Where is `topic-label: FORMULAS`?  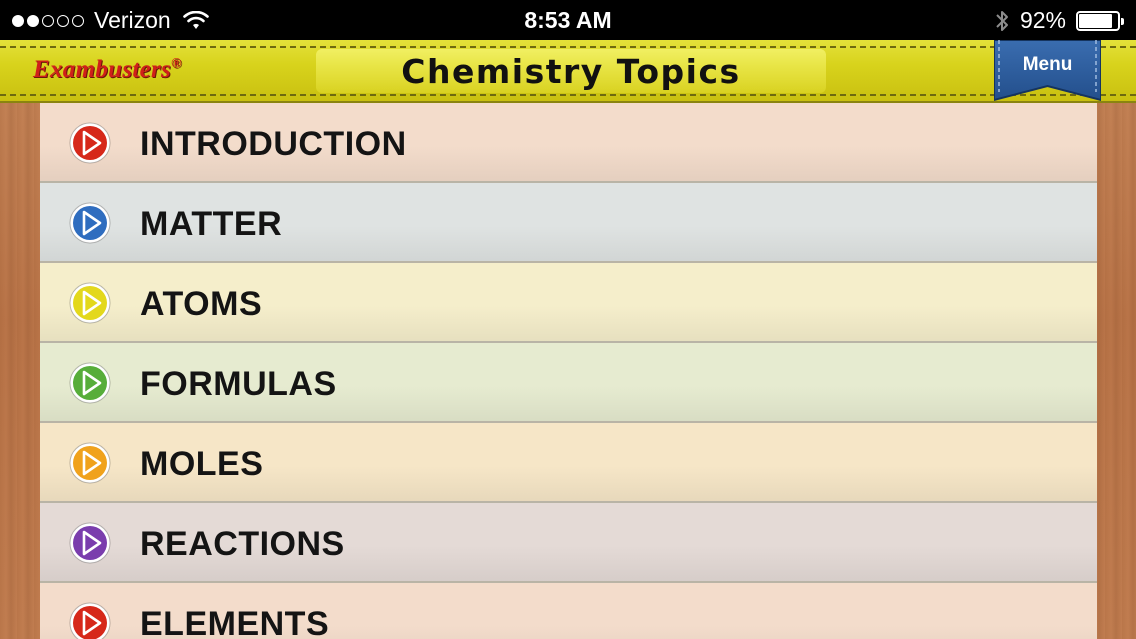 topic-label: FORMULAS is located at coordinates (238, 384).